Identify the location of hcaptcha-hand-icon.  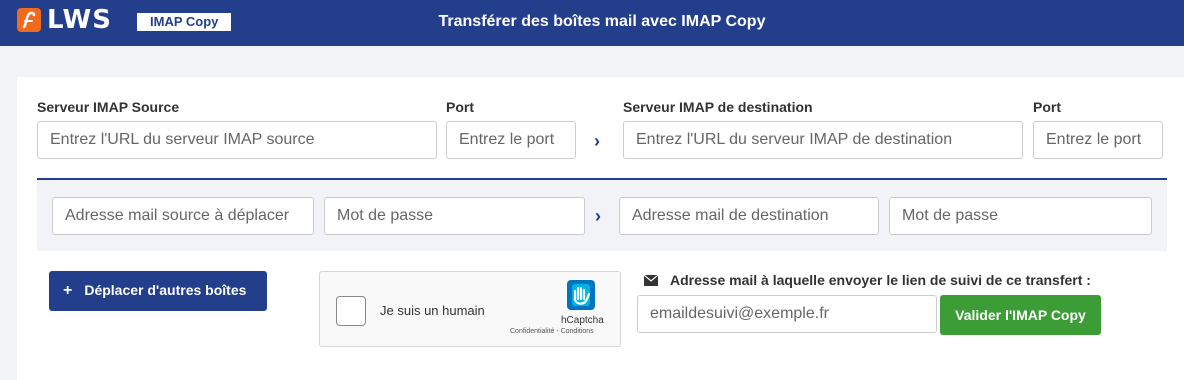
(581, 295).